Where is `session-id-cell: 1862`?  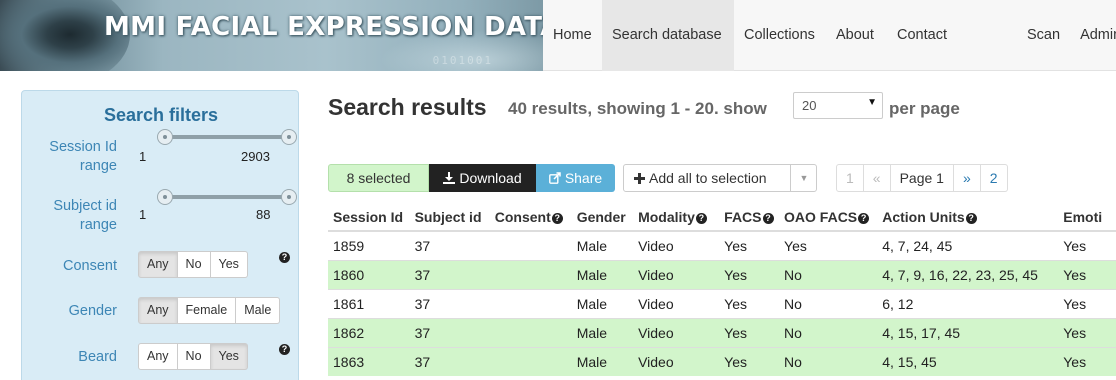 session-id-cell: 1862 is located at coordinates (369, 332).